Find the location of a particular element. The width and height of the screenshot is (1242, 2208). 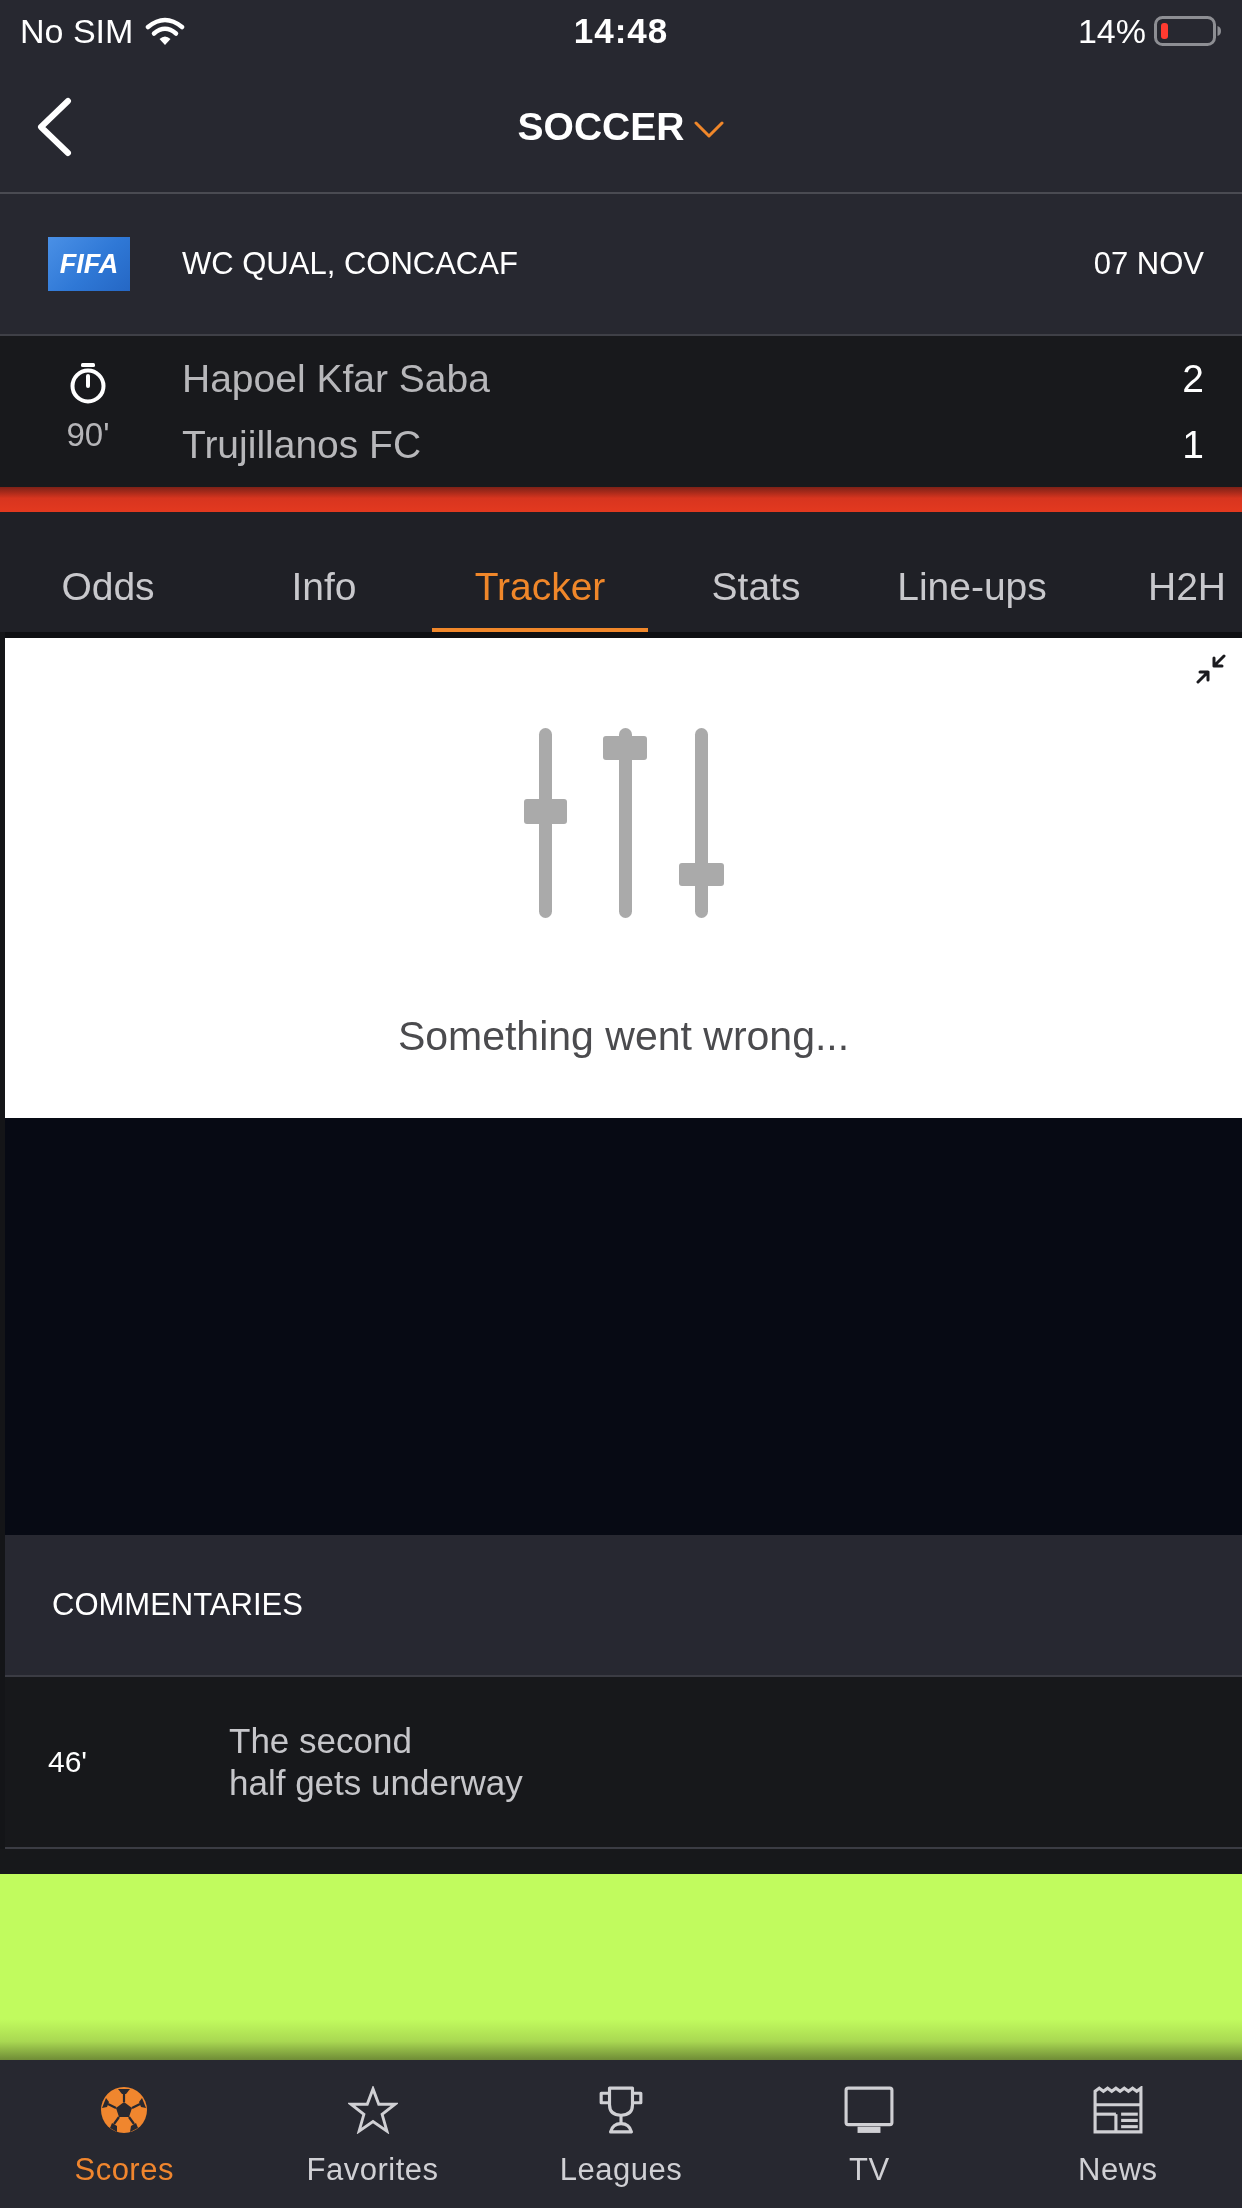

match-minute: 90' is located at coordinates (88, 435).